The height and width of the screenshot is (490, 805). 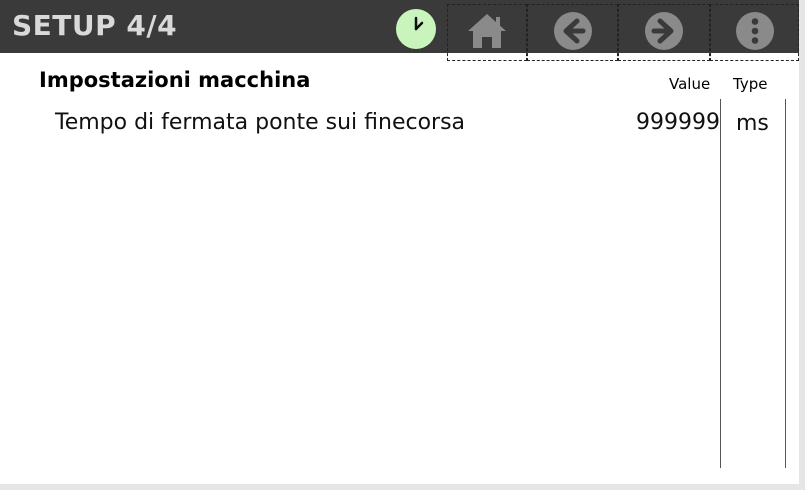 What do you see at coordinates (752, 123) in the screenshot?
I see `parameter-unit: ms` at bounding box center [752, 123].